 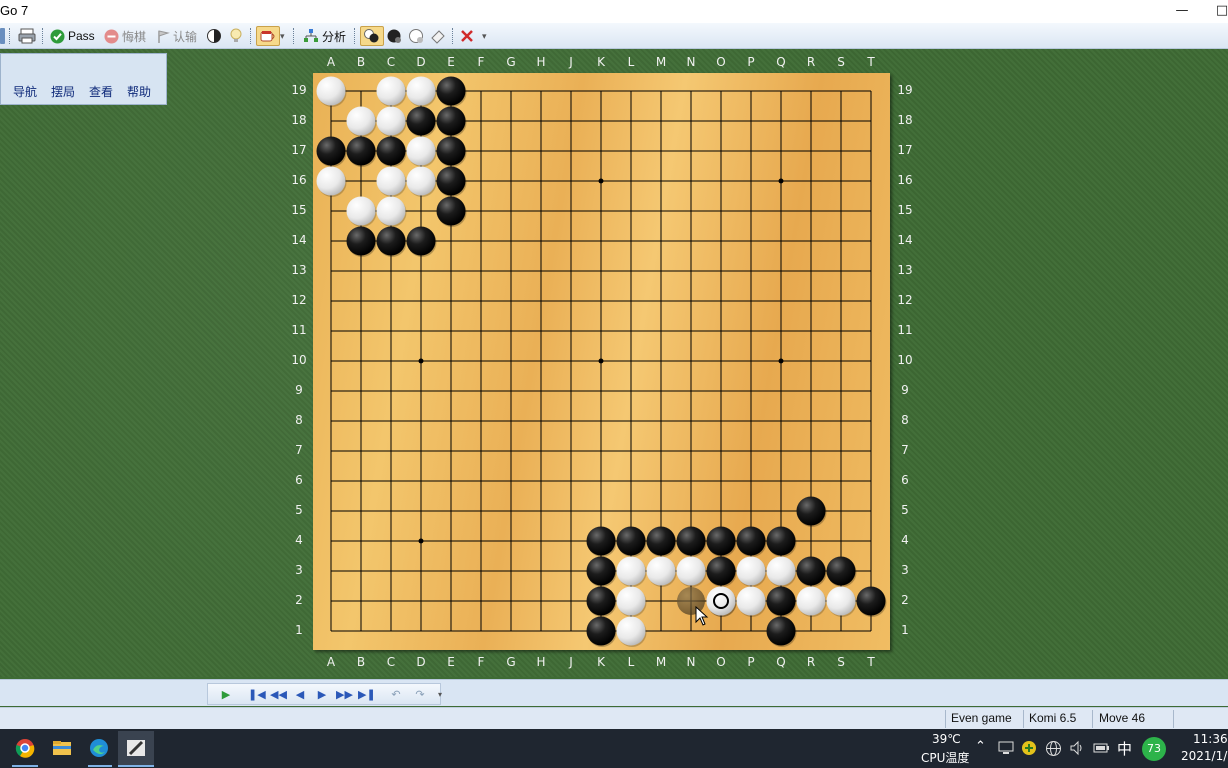 What do you see at coordinates (367, 695) in the screenshot?
I see `last-move-icon: ▶❚` at bounding box center [367, 695].